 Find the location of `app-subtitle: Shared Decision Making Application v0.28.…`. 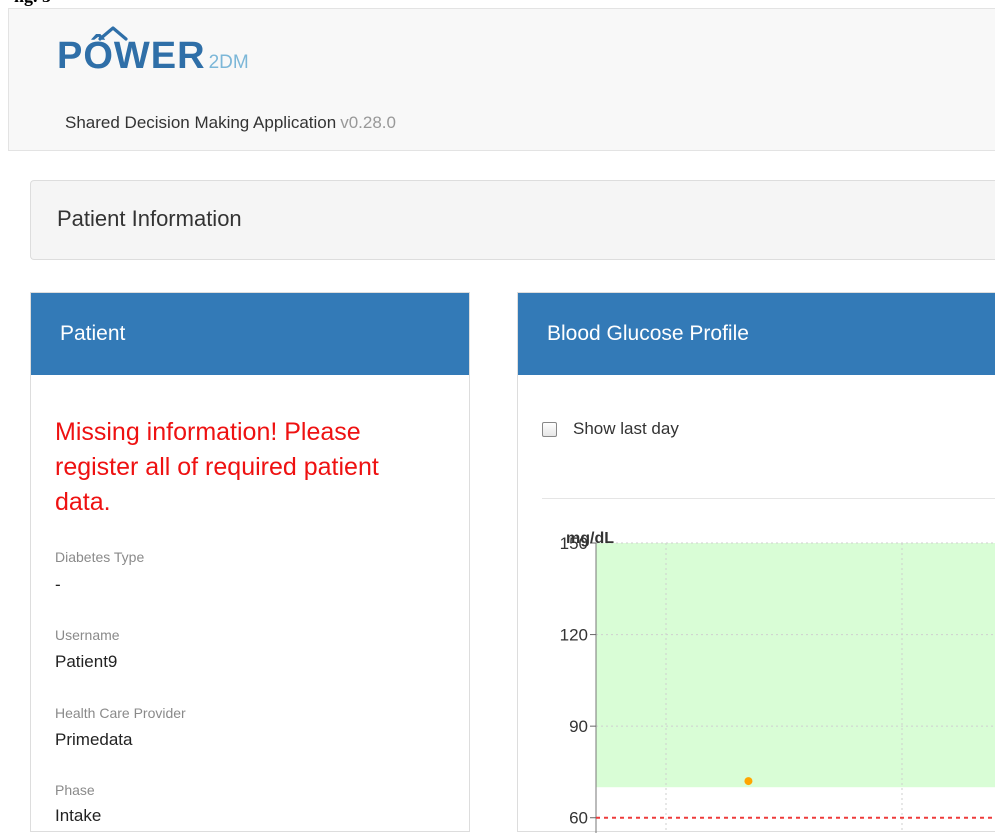

app-subtitle: Shared Decision Making Application v0.28.… is located at coordinates (230, 123).